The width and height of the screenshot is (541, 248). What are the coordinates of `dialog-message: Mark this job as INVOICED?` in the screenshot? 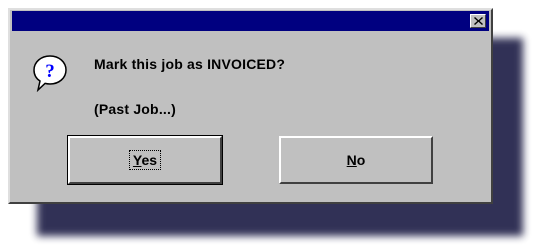 It's located at (190, 64).